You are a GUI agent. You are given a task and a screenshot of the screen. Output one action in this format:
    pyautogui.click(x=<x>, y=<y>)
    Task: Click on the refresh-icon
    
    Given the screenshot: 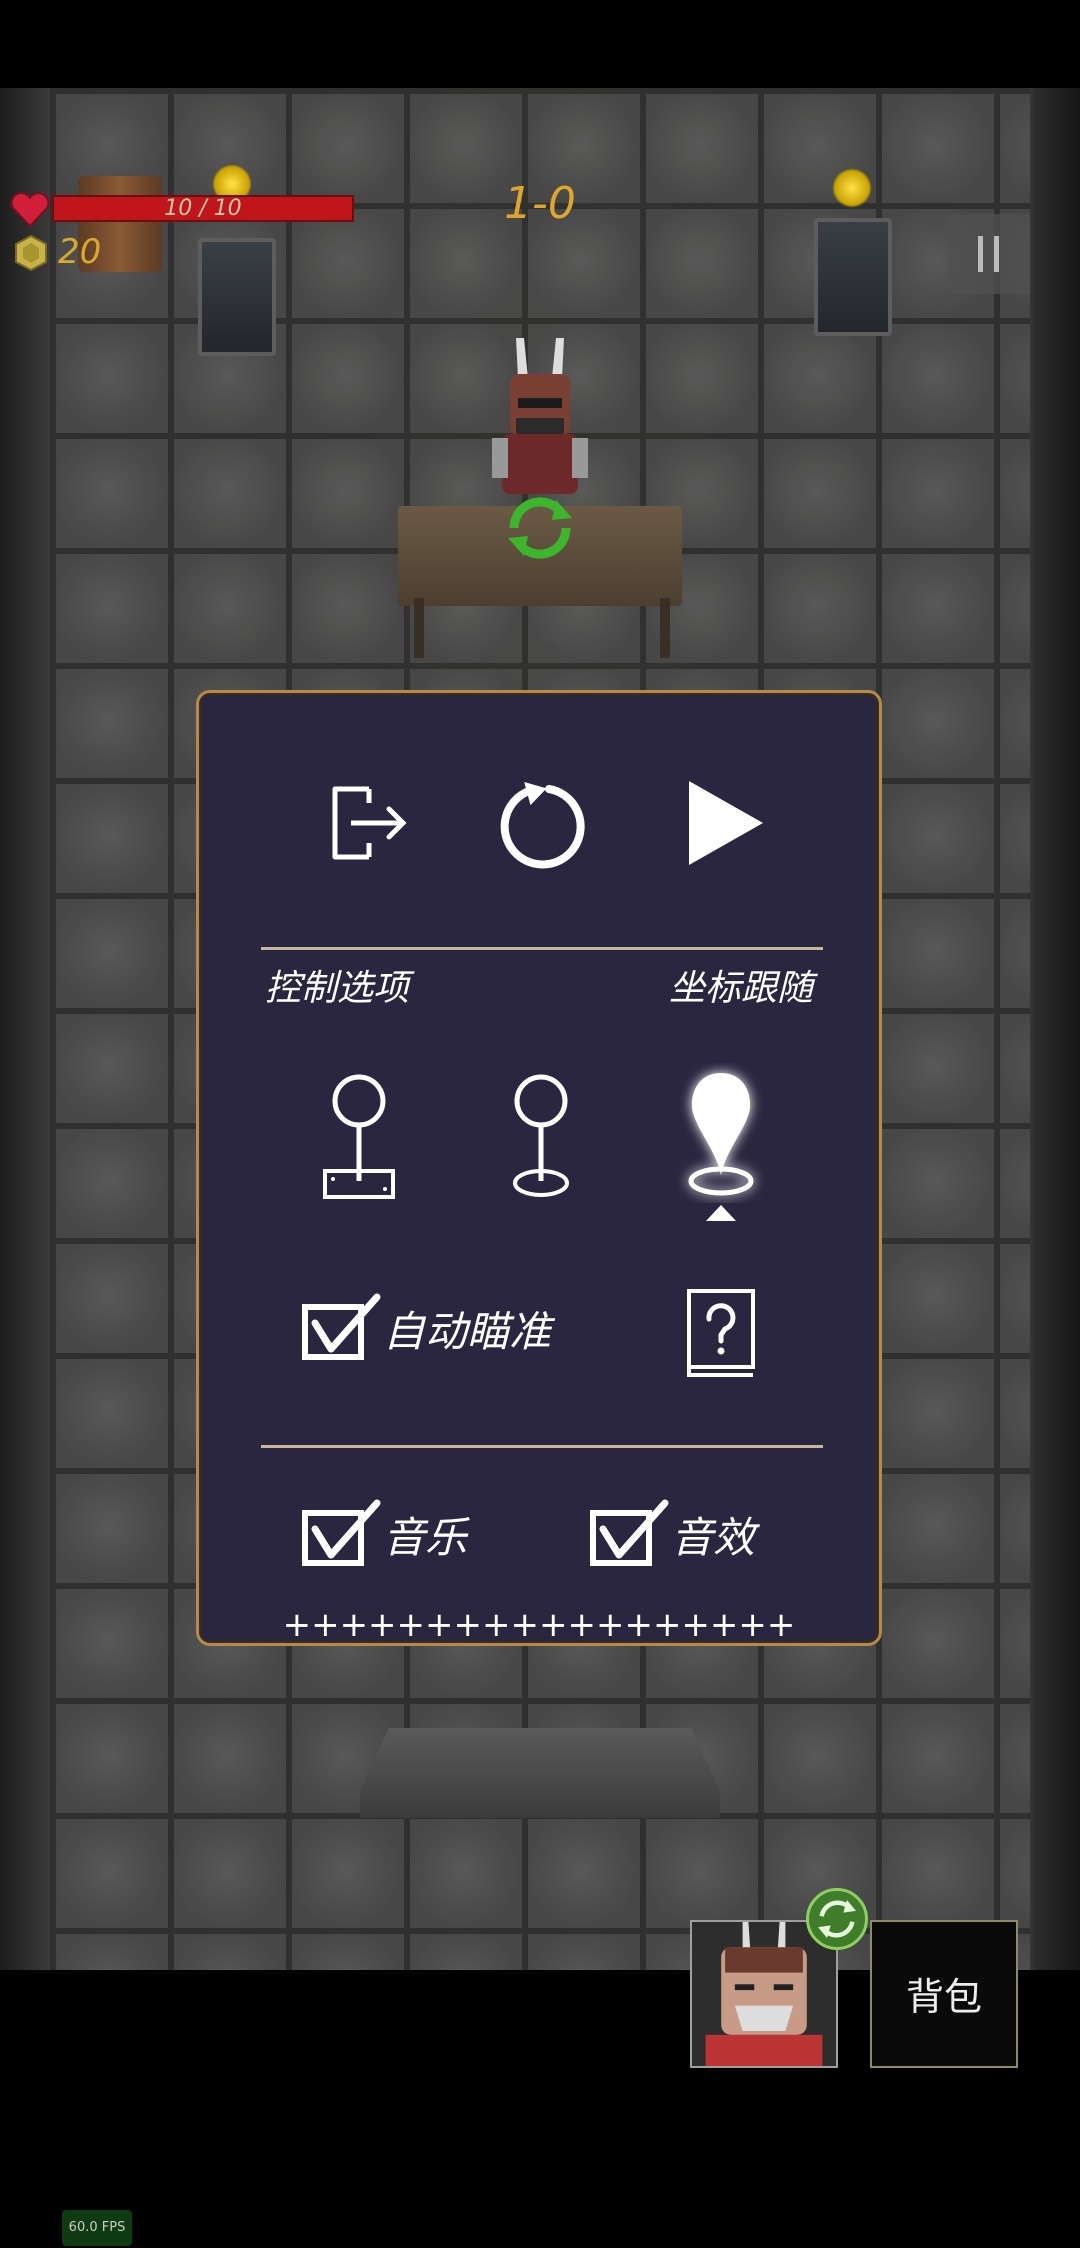 What is the action you would take?
    pyautogui.click(x=540, y=528)
    